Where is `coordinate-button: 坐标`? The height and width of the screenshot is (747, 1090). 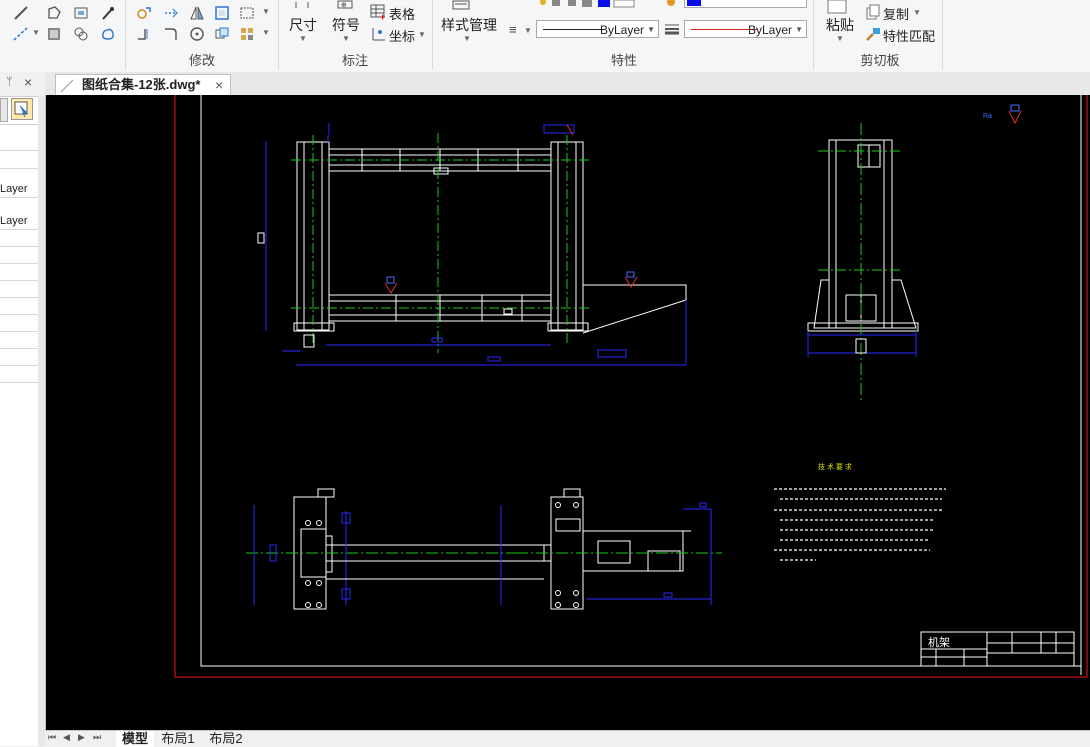
coordinate-button: 坐标 is located at coordinates (402, 35).